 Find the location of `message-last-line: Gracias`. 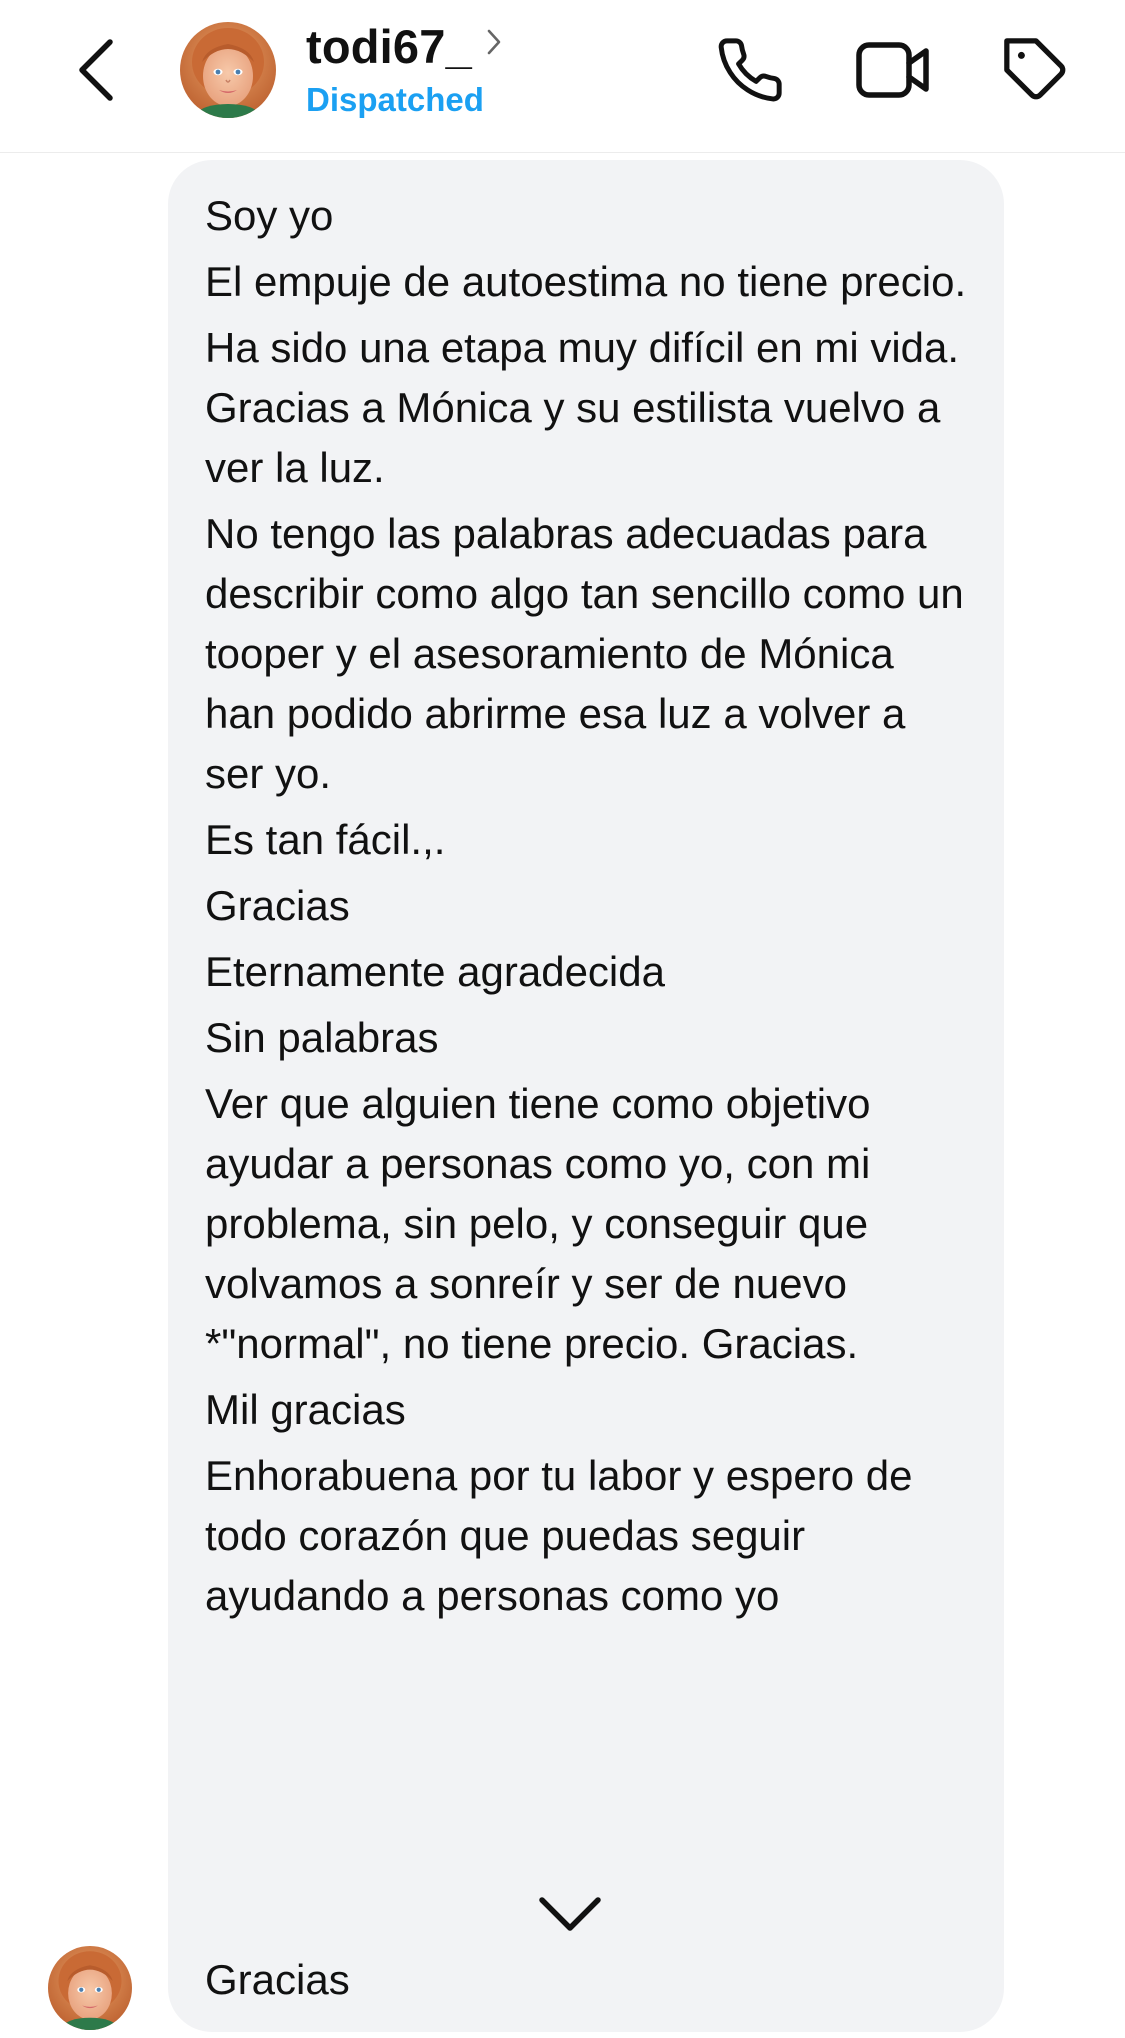

message-last-line: Gracias is located at coordinates (277, 1979).